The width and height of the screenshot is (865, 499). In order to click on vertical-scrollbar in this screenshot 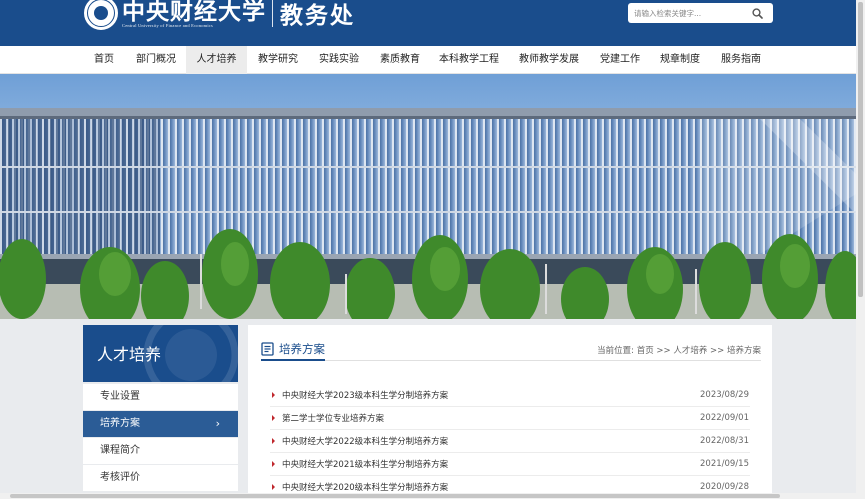, I will do `click(860, 249)`.